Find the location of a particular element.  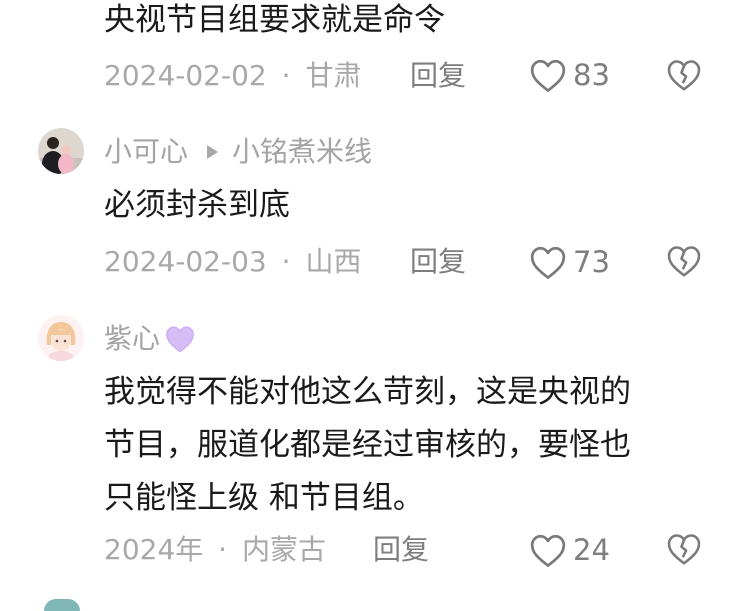

comment-author-line: 紫心 is located at coordinates (150, 339).